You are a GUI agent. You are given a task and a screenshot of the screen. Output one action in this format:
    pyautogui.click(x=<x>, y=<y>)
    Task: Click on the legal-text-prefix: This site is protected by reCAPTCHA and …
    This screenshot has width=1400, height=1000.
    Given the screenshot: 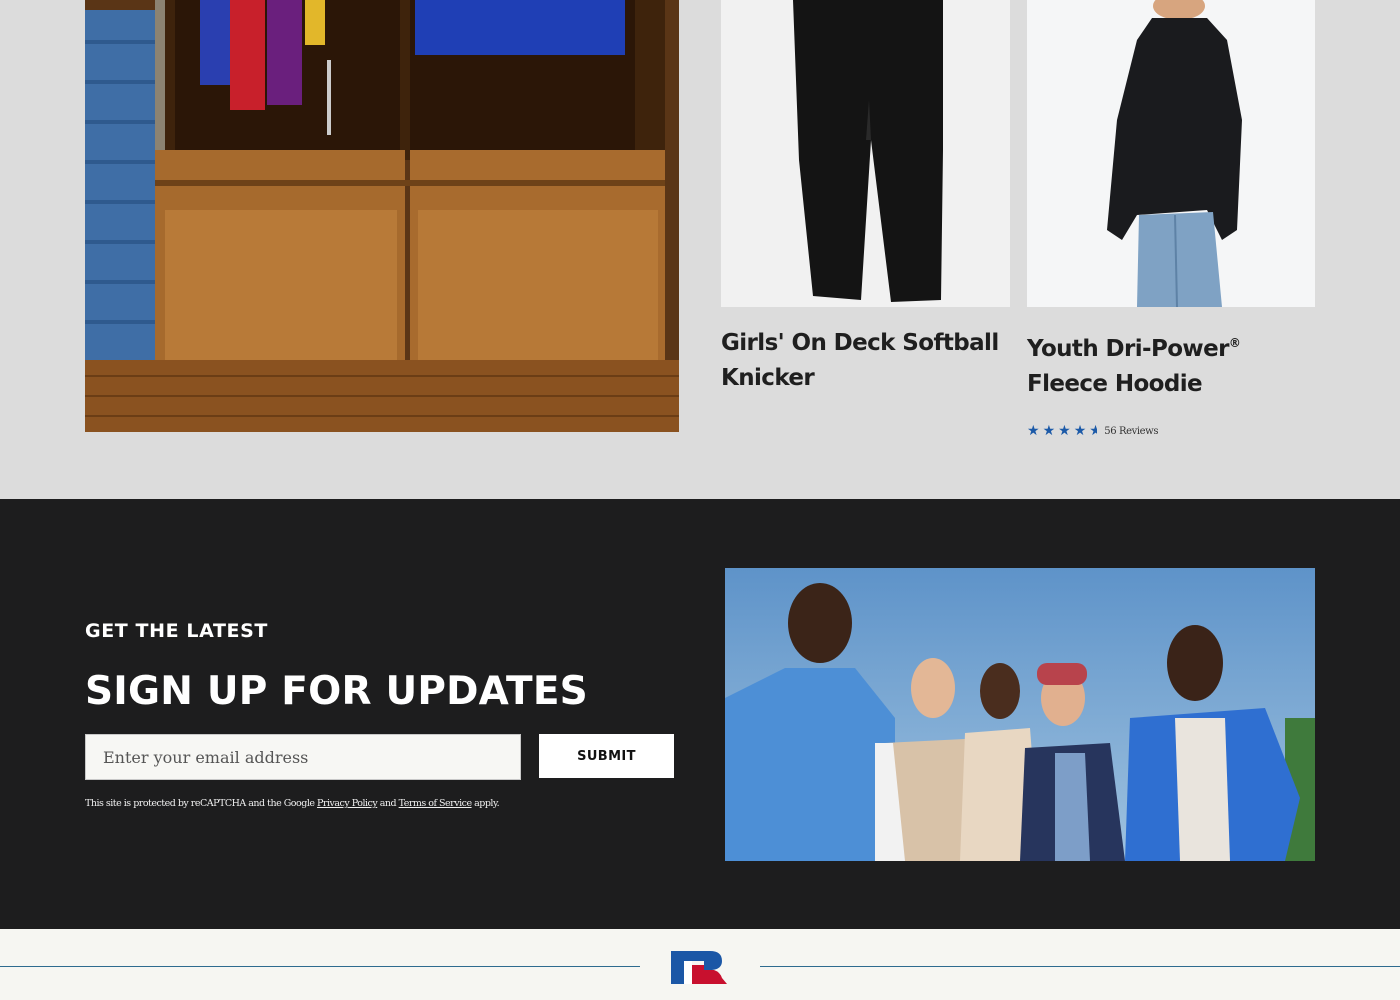 What is the action you would take?
    pyautogui.click(x=201, y=803)
    